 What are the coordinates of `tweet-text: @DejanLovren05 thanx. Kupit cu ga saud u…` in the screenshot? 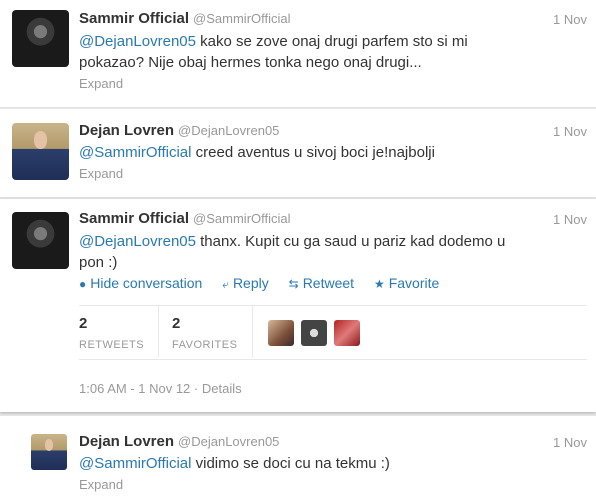 It's located at (292, 252).